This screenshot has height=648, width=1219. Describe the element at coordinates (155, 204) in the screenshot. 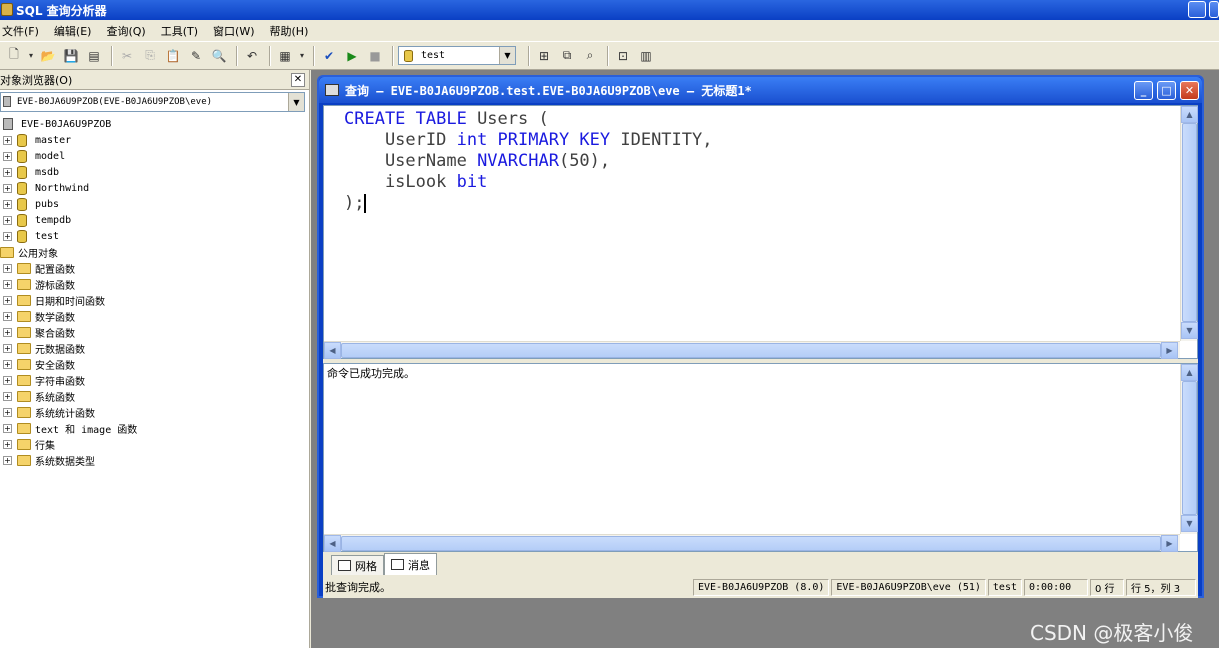

I see `tree-db-pubs: + pubs` at that location.